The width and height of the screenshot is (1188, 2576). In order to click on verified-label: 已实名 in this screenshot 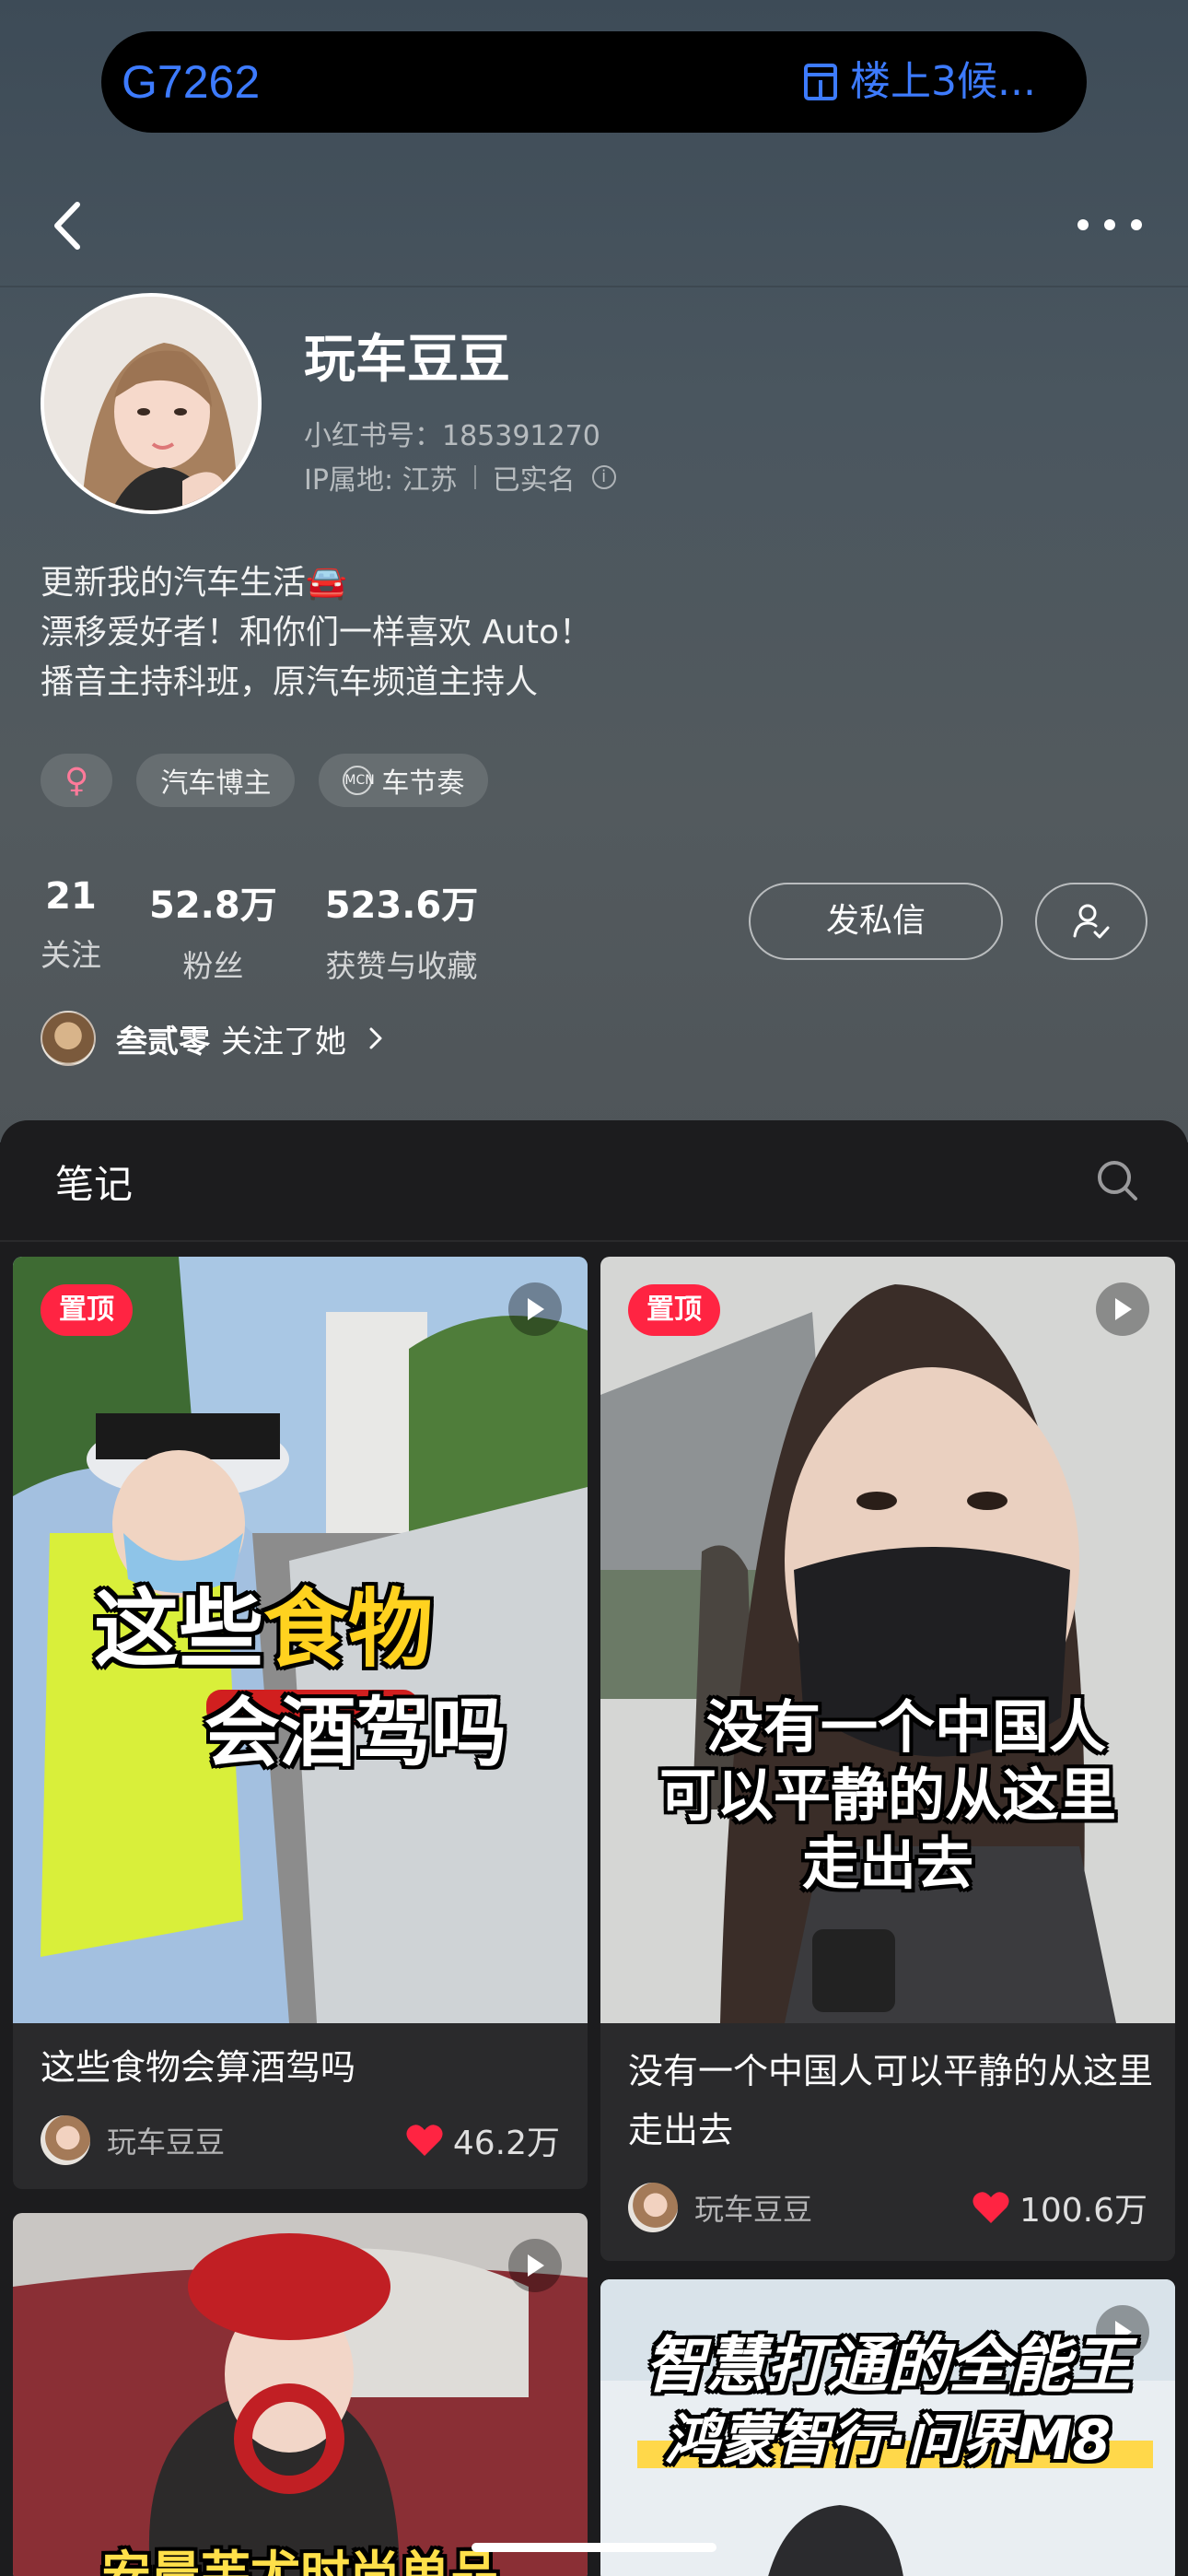, I will do `click(534, 480)`.